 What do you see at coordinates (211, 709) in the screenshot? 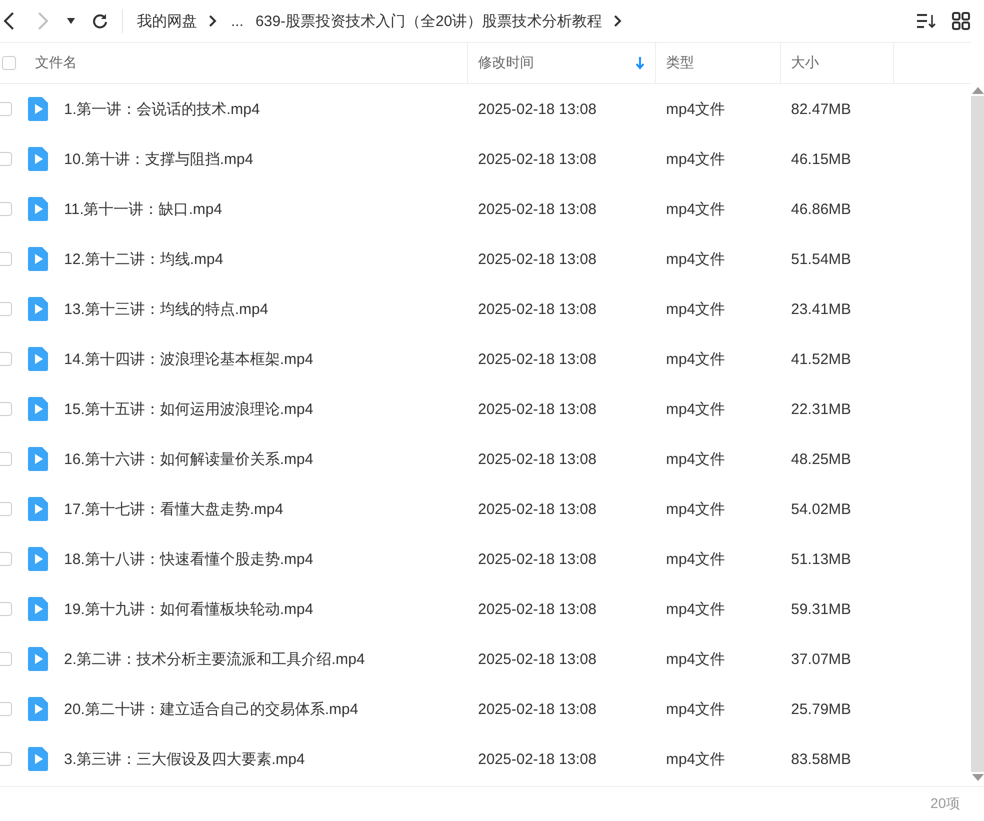
I see `file-name: 20.第二十讲：建立适合自己的交易体系.mp4` at bounding box center [211, 709].